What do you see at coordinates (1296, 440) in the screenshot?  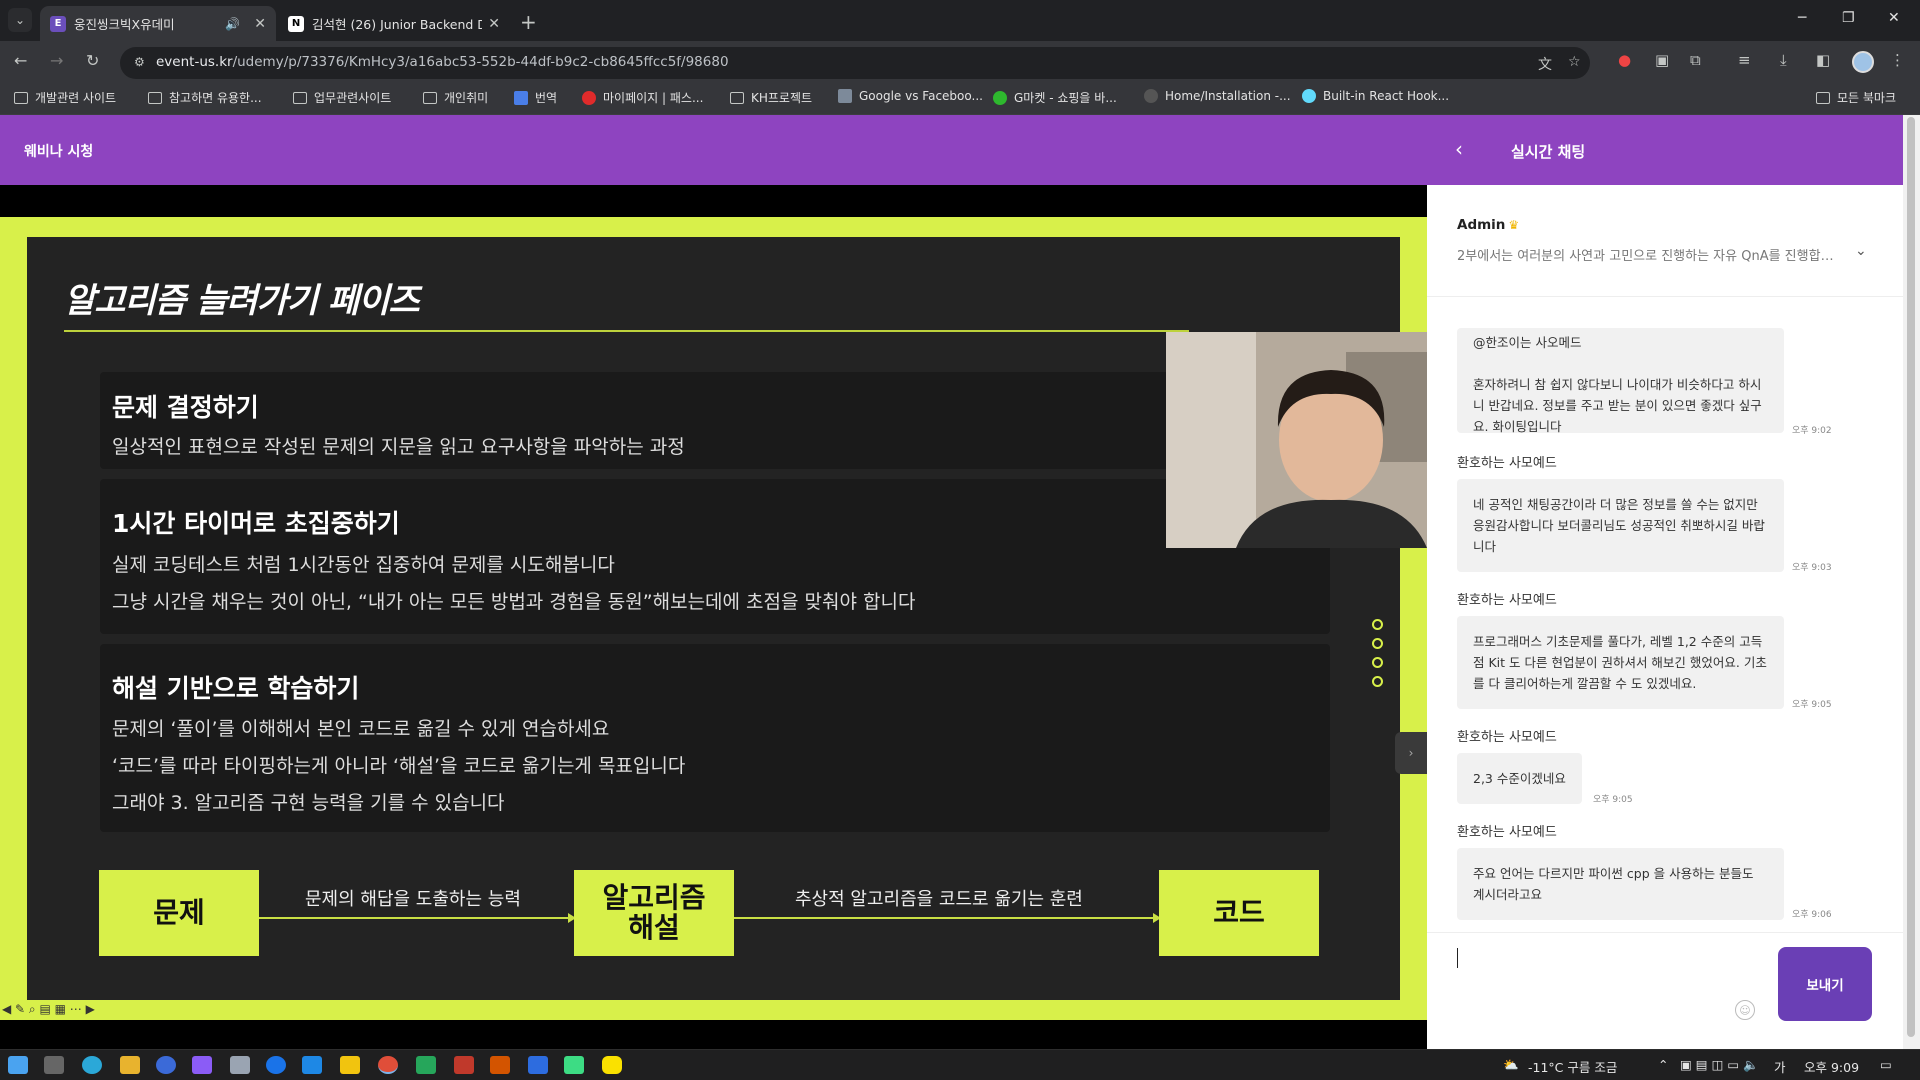 I see `speaker-webcam` at bounding box center [1296, 440].